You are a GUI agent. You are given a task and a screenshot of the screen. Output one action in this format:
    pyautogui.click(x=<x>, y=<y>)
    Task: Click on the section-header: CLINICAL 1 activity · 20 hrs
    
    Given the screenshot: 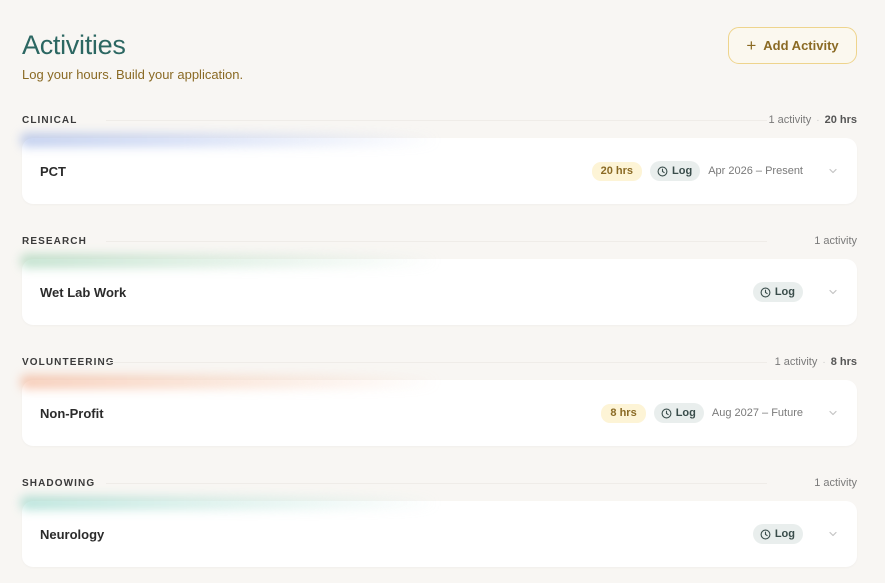 What is the action you would take?
    pyautogui.click(x=439, y=120)
    